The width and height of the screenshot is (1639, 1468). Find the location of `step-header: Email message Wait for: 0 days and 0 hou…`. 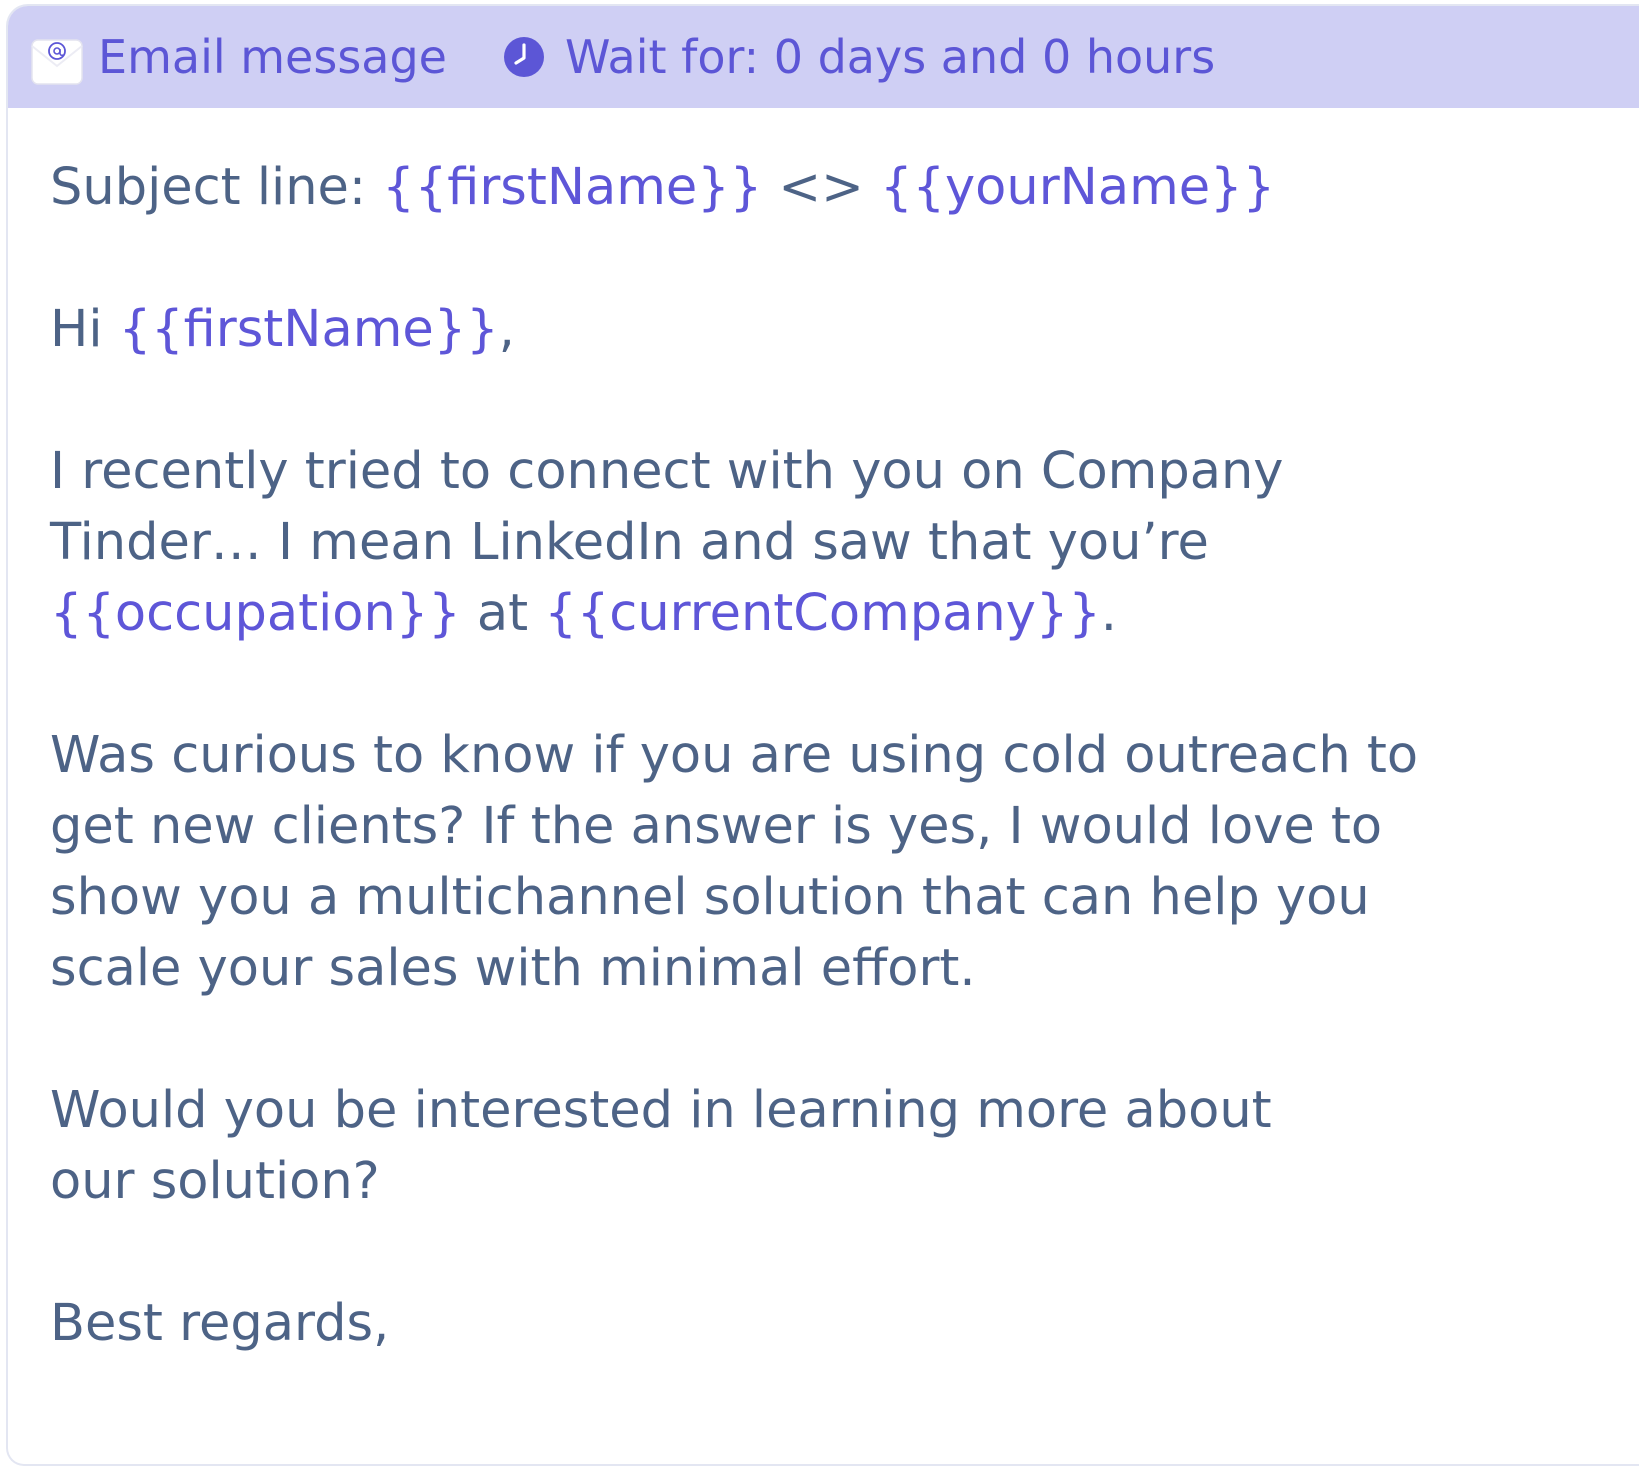

step-header: Email message Wait for: 0 days and 0 hou… is located at coordinates (823, 57).